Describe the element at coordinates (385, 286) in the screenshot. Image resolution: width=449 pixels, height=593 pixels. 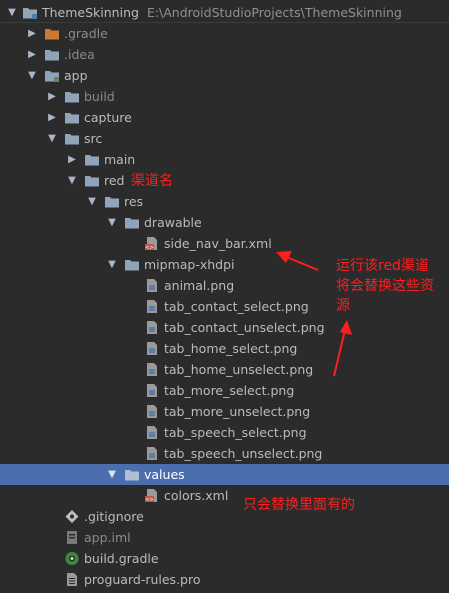
I see `annotation-replace-line2: 将会替换这些资` at that location.